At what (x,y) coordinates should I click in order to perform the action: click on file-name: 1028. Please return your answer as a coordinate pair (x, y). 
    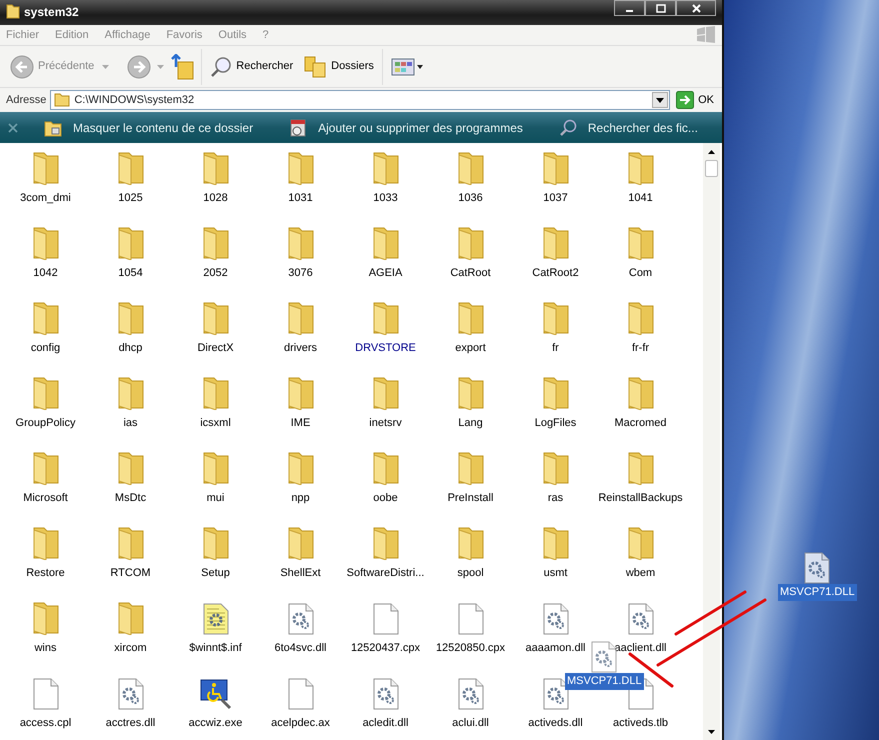
    Looking at the image, I should click on (215, 198).